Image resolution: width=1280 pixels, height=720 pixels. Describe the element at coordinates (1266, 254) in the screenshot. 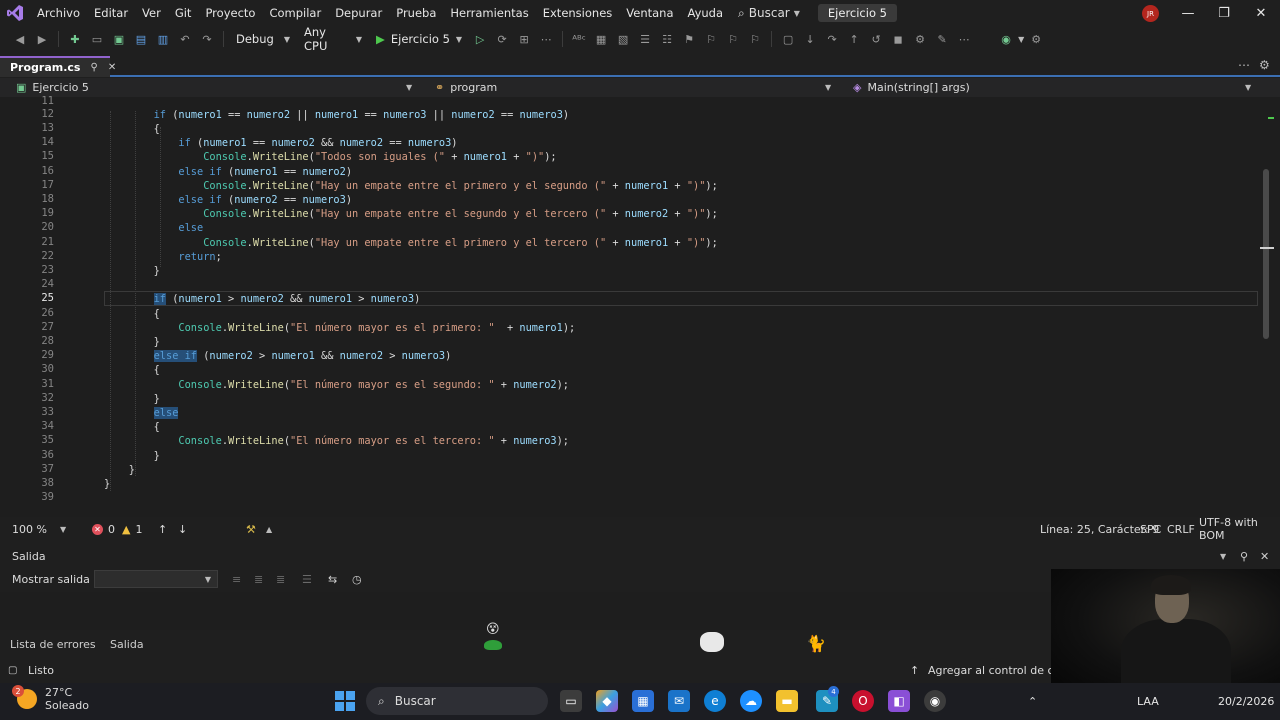

I see `vertical-scrollbar` at that location.